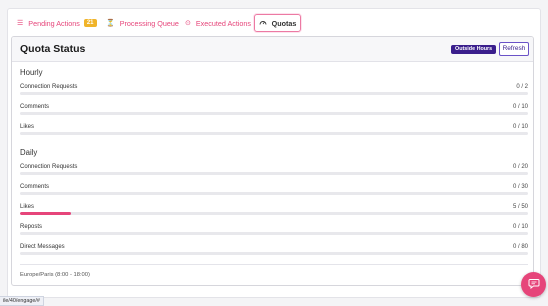 Image resolution: width=548 pixels, height=306 pixels. Describe the element at coordinates (188, 23) in the screenshot. I see `check-circle-icon: ⊙` at that location.